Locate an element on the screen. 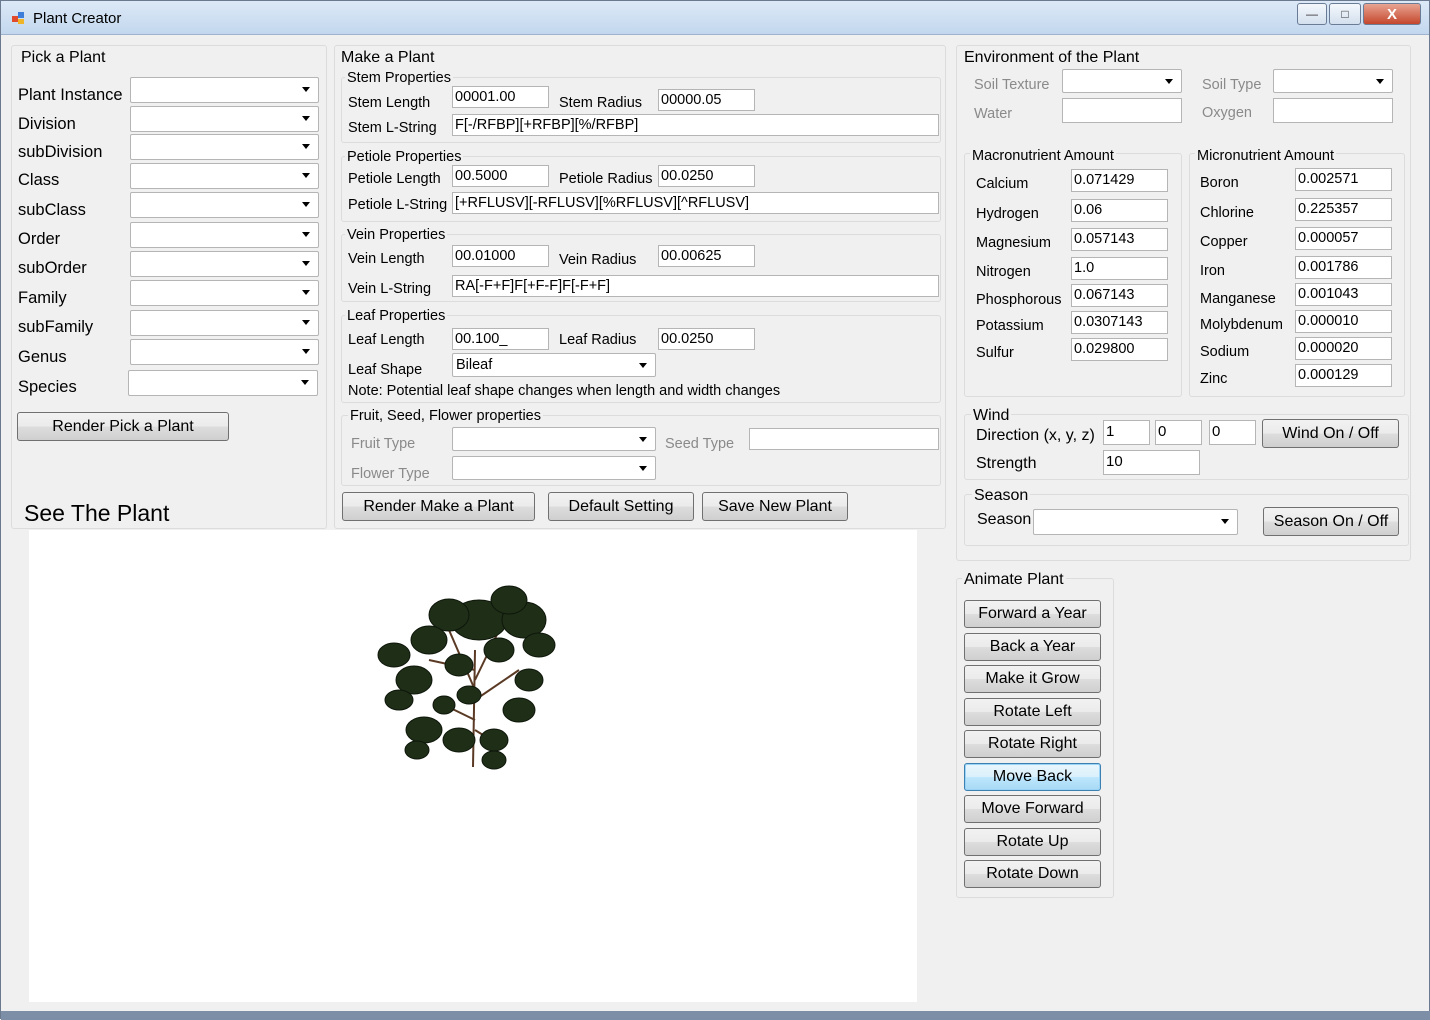  vein-radius-input: 00.00625 is located at coordinates (706, 256).